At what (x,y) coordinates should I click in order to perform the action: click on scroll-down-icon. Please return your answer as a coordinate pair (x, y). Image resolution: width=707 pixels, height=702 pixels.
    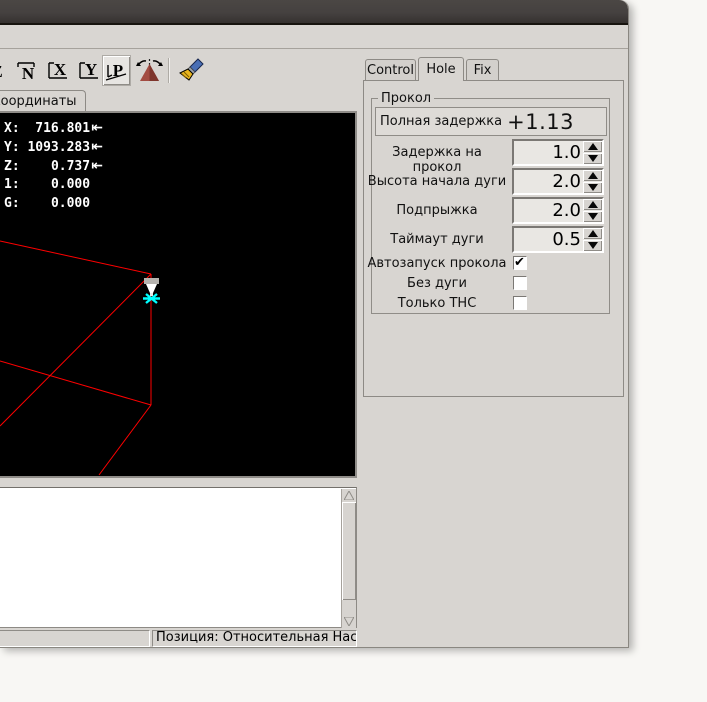
    Looking at the image, I should click on (349, 621).